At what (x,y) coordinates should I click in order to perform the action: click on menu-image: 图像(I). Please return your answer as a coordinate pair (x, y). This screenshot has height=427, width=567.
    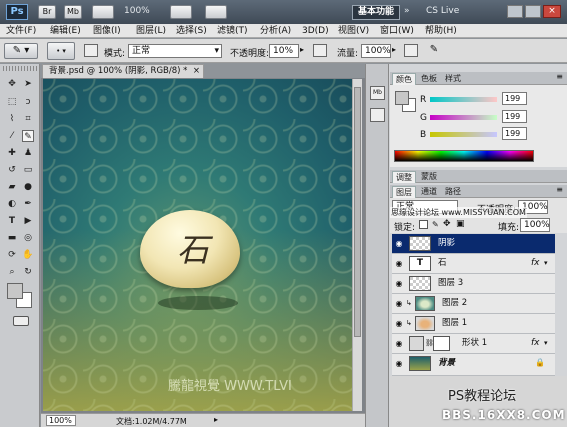
    Looking at the image, I should click on (107, 31).